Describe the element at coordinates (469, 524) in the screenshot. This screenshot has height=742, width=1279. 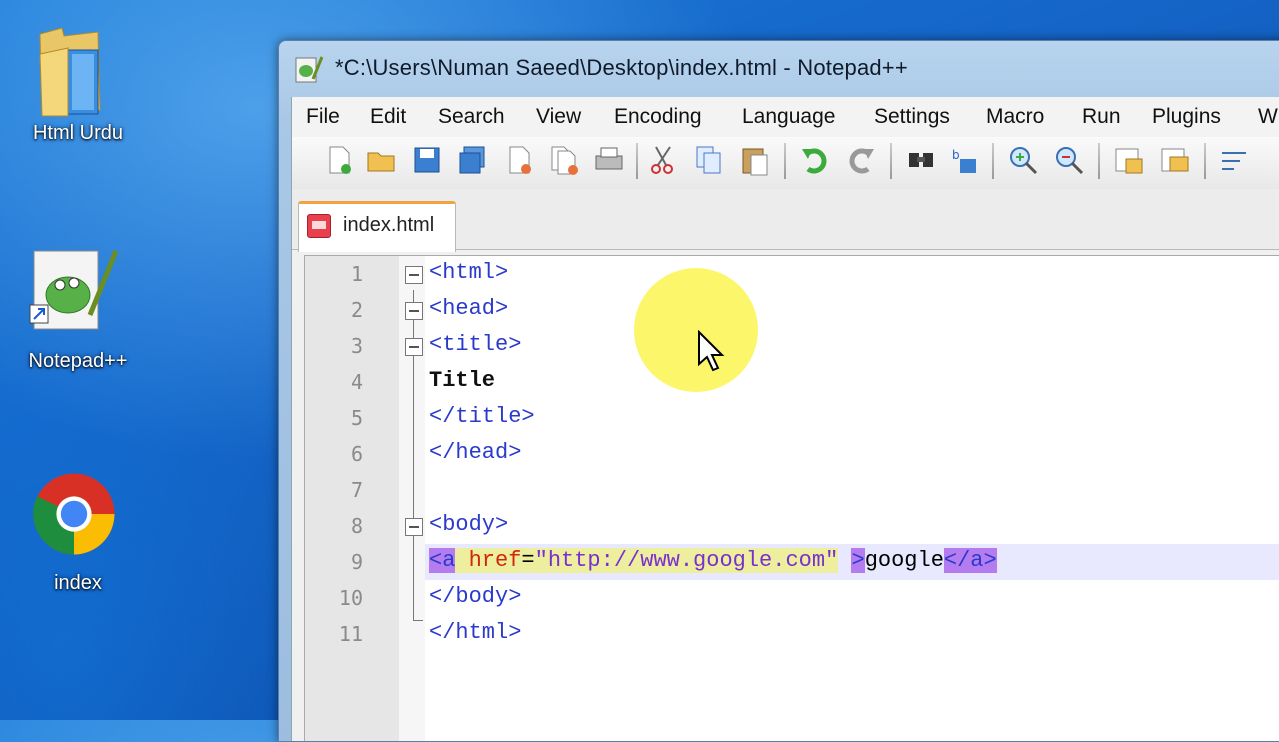
I see `code-text: <body>` at that location.